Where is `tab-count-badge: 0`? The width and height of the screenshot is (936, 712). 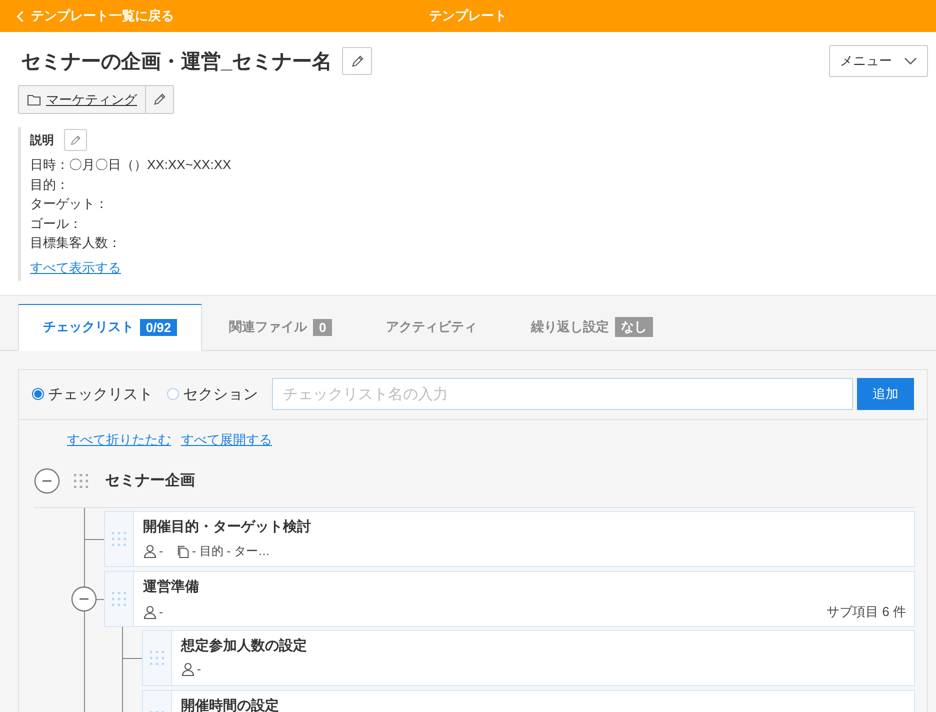 tab-count-badge: 0 is located at coordinates (322, 327).